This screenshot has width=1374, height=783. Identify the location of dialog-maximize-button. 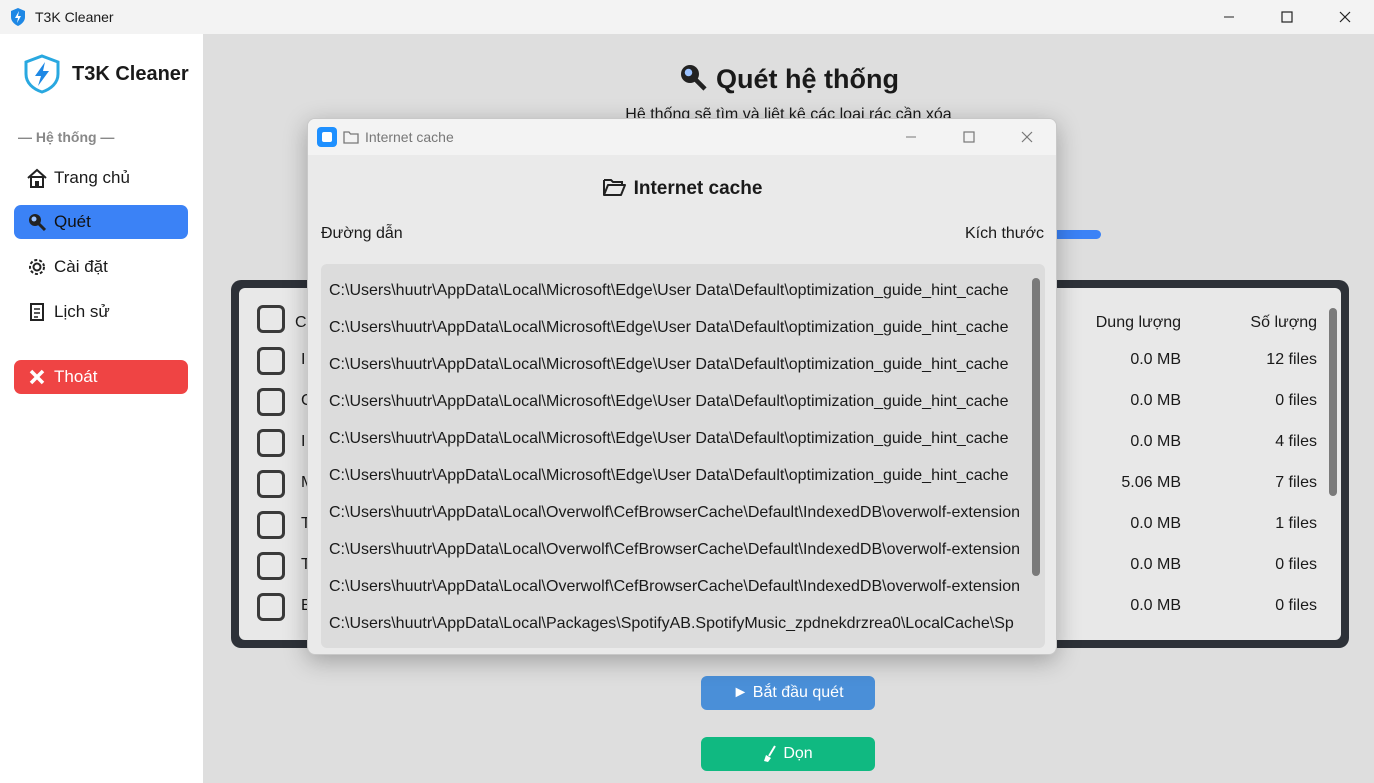
(969, 137).